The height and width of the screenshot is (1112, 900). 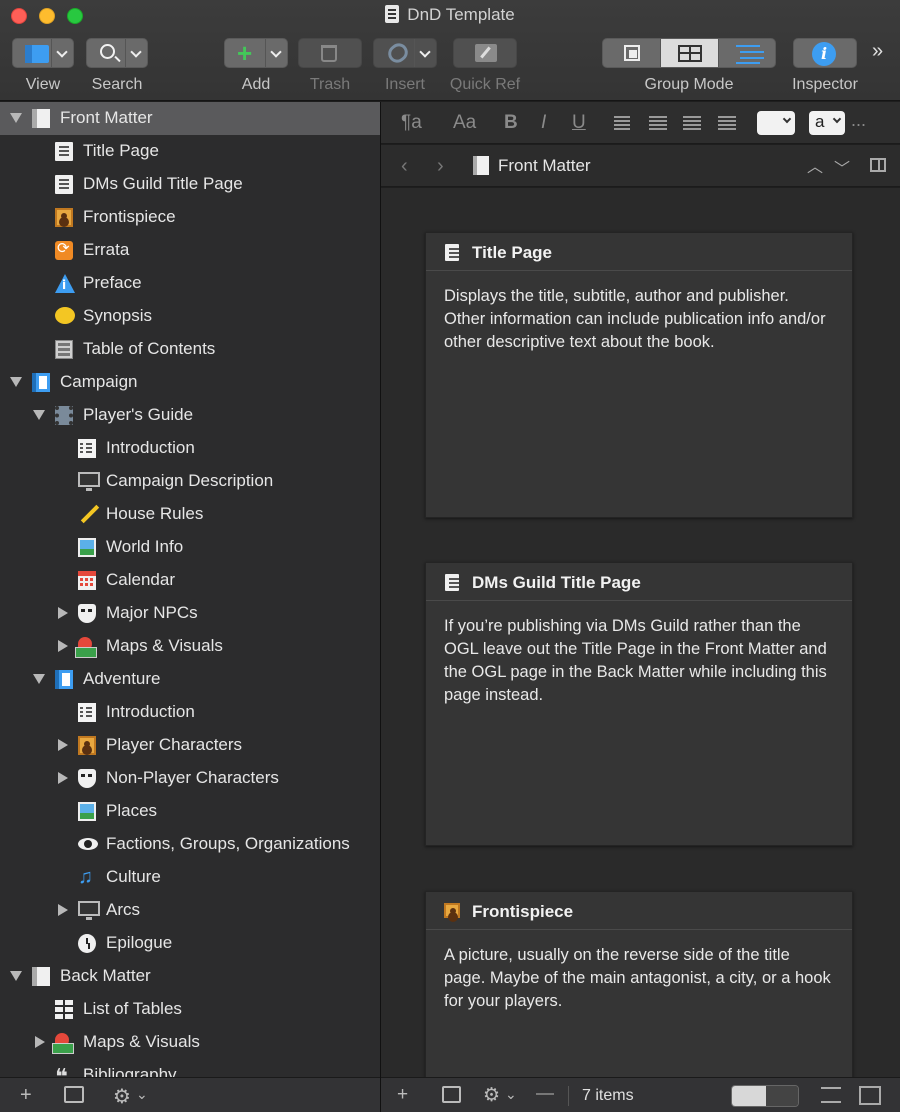 I want to click on group-mode-scrivenings, so click(x=632, y=53).